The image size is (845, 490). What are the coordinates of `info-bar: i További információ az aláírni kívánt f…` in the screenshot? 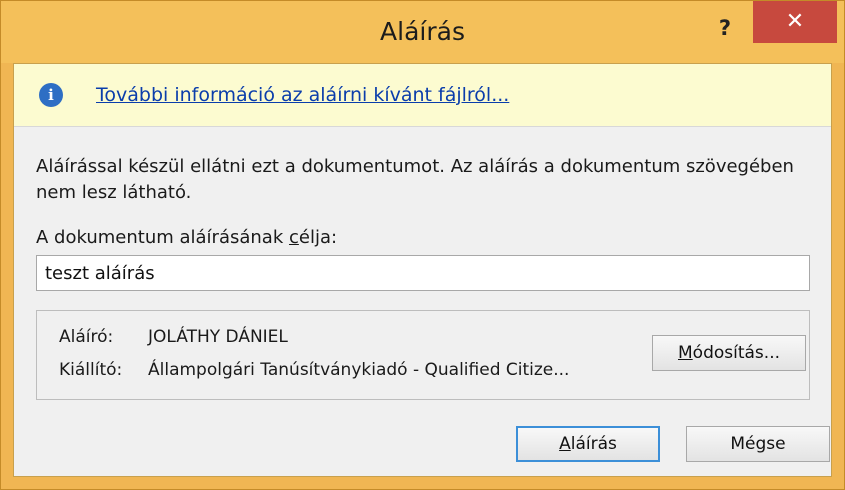 It's located at (422, 95).